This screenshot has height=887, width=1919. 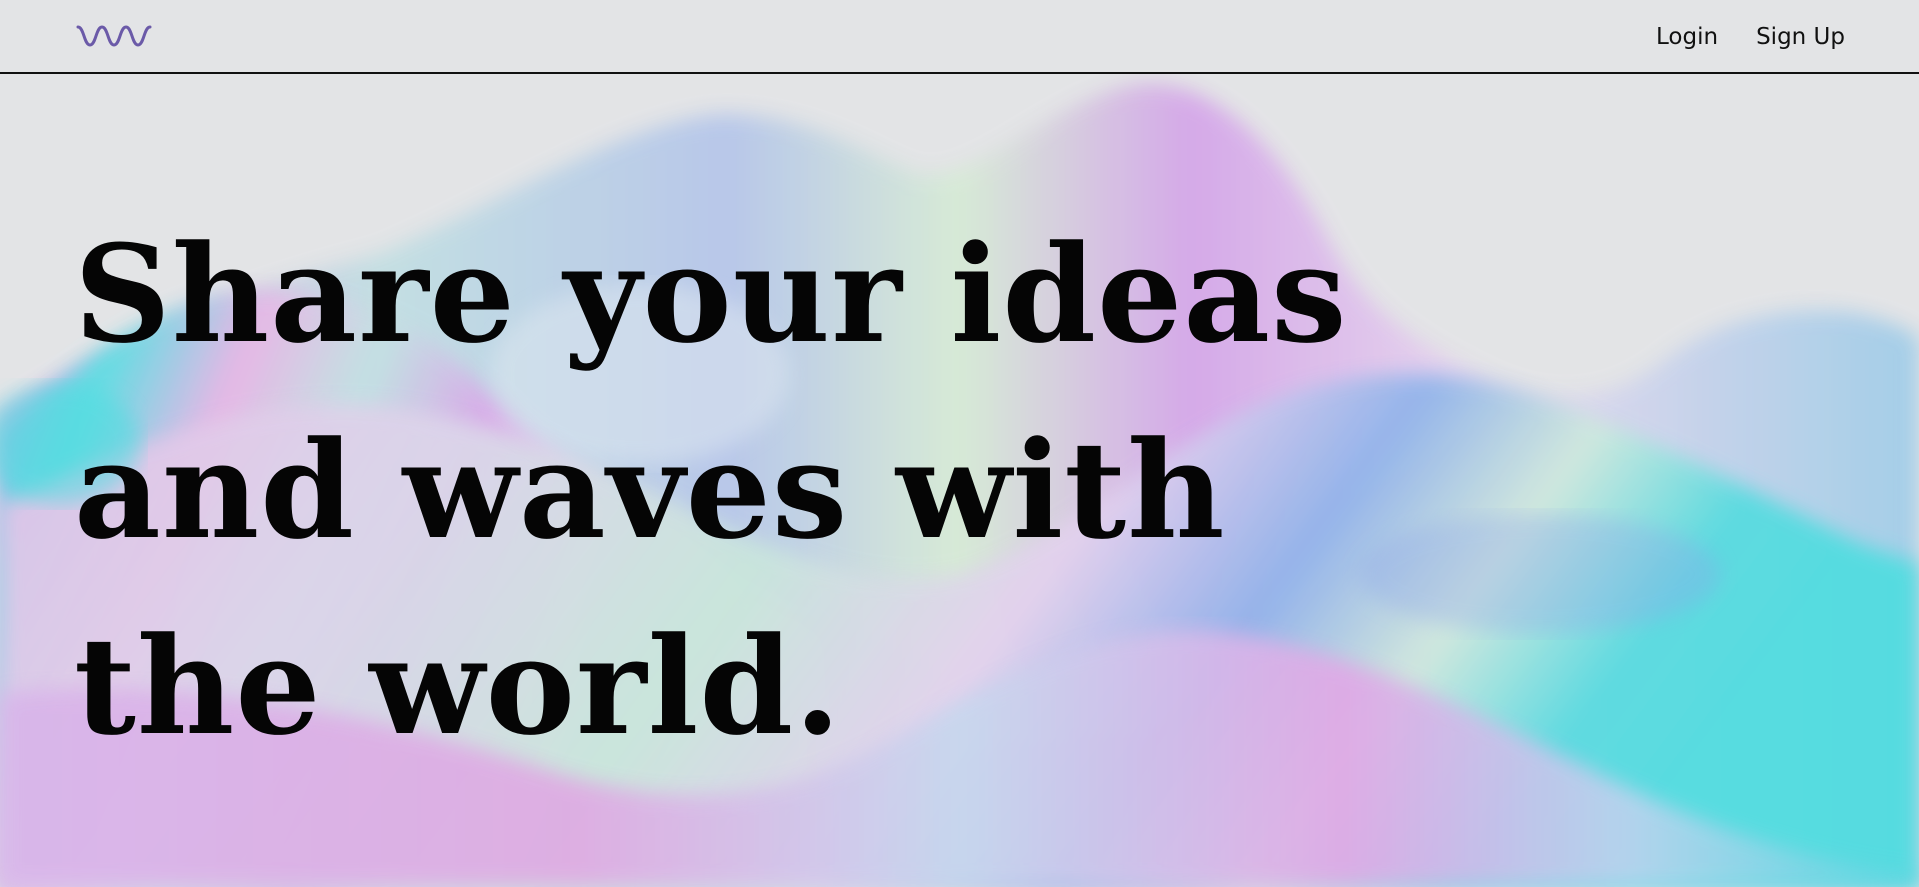 I want to click on hero-line-3: the world., so click(x=458, y=686).